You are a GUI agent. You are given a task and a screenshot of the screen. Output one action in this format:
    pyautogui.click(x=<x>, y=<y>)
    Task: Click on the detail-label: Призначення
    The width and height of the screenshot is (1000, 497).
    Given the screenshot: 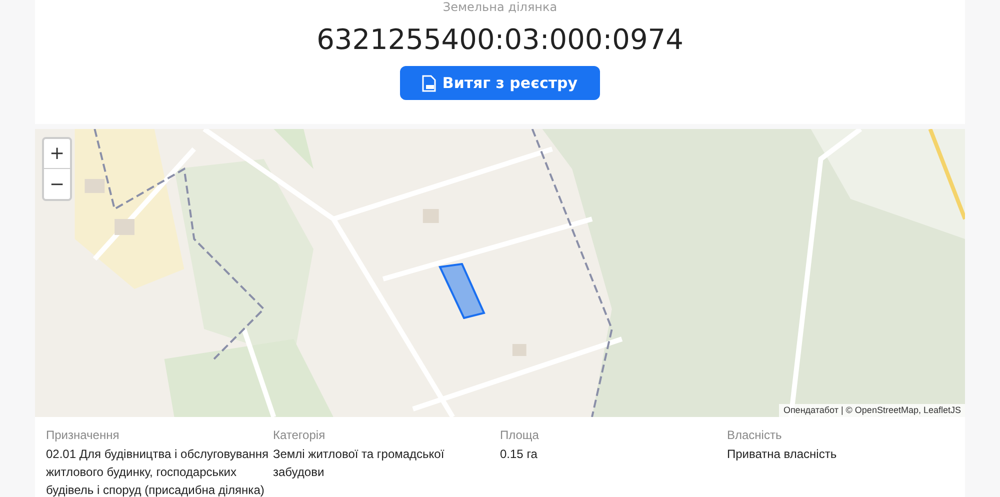 What is the action you would take?
    pyautogui.click(x=83, y=435)
    